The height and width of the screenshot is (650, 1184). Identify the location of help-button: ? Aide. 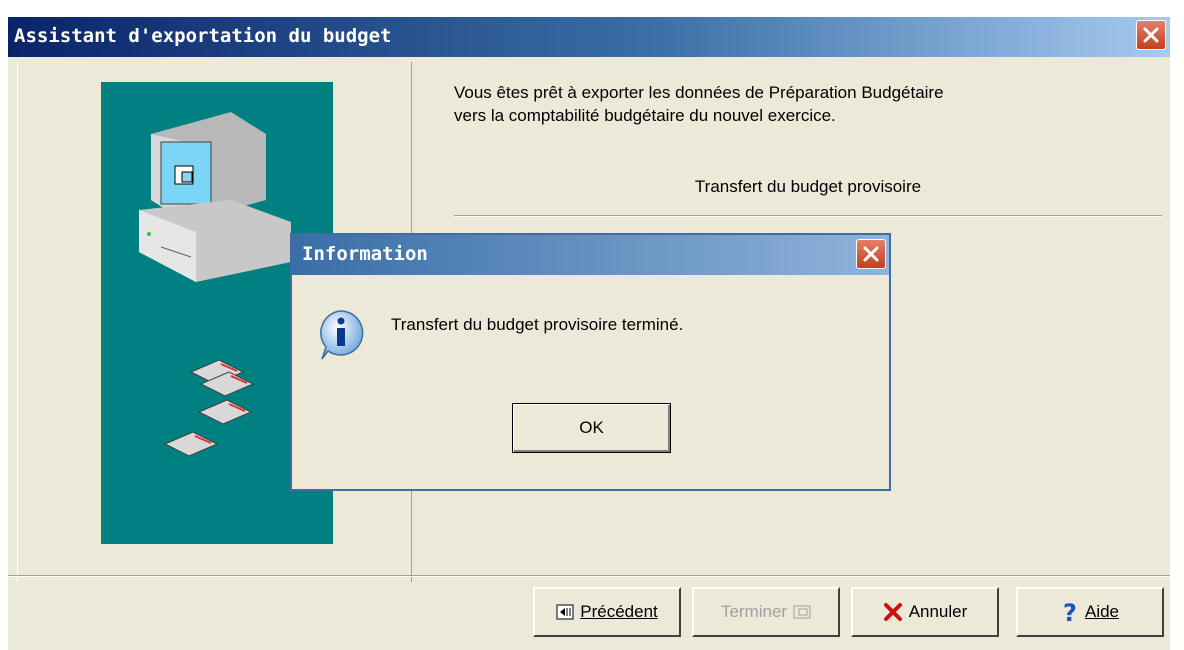
(1090, 612).